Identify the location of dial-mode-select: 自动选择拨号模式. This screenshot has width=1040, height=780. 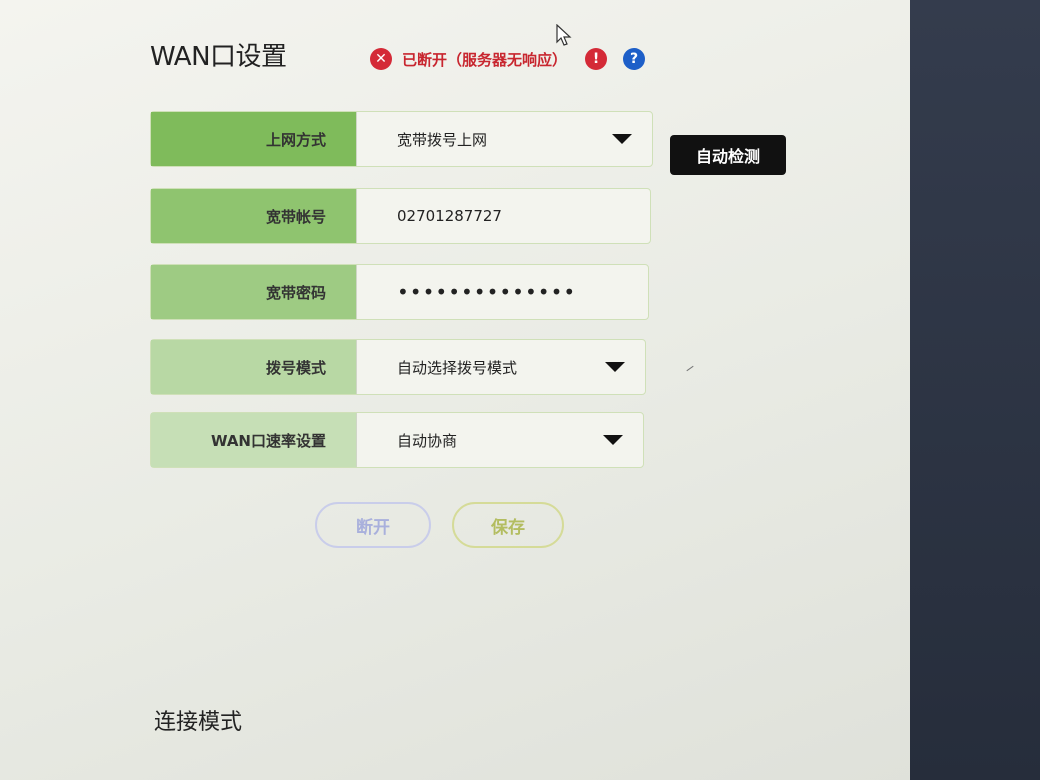
(501, 367).